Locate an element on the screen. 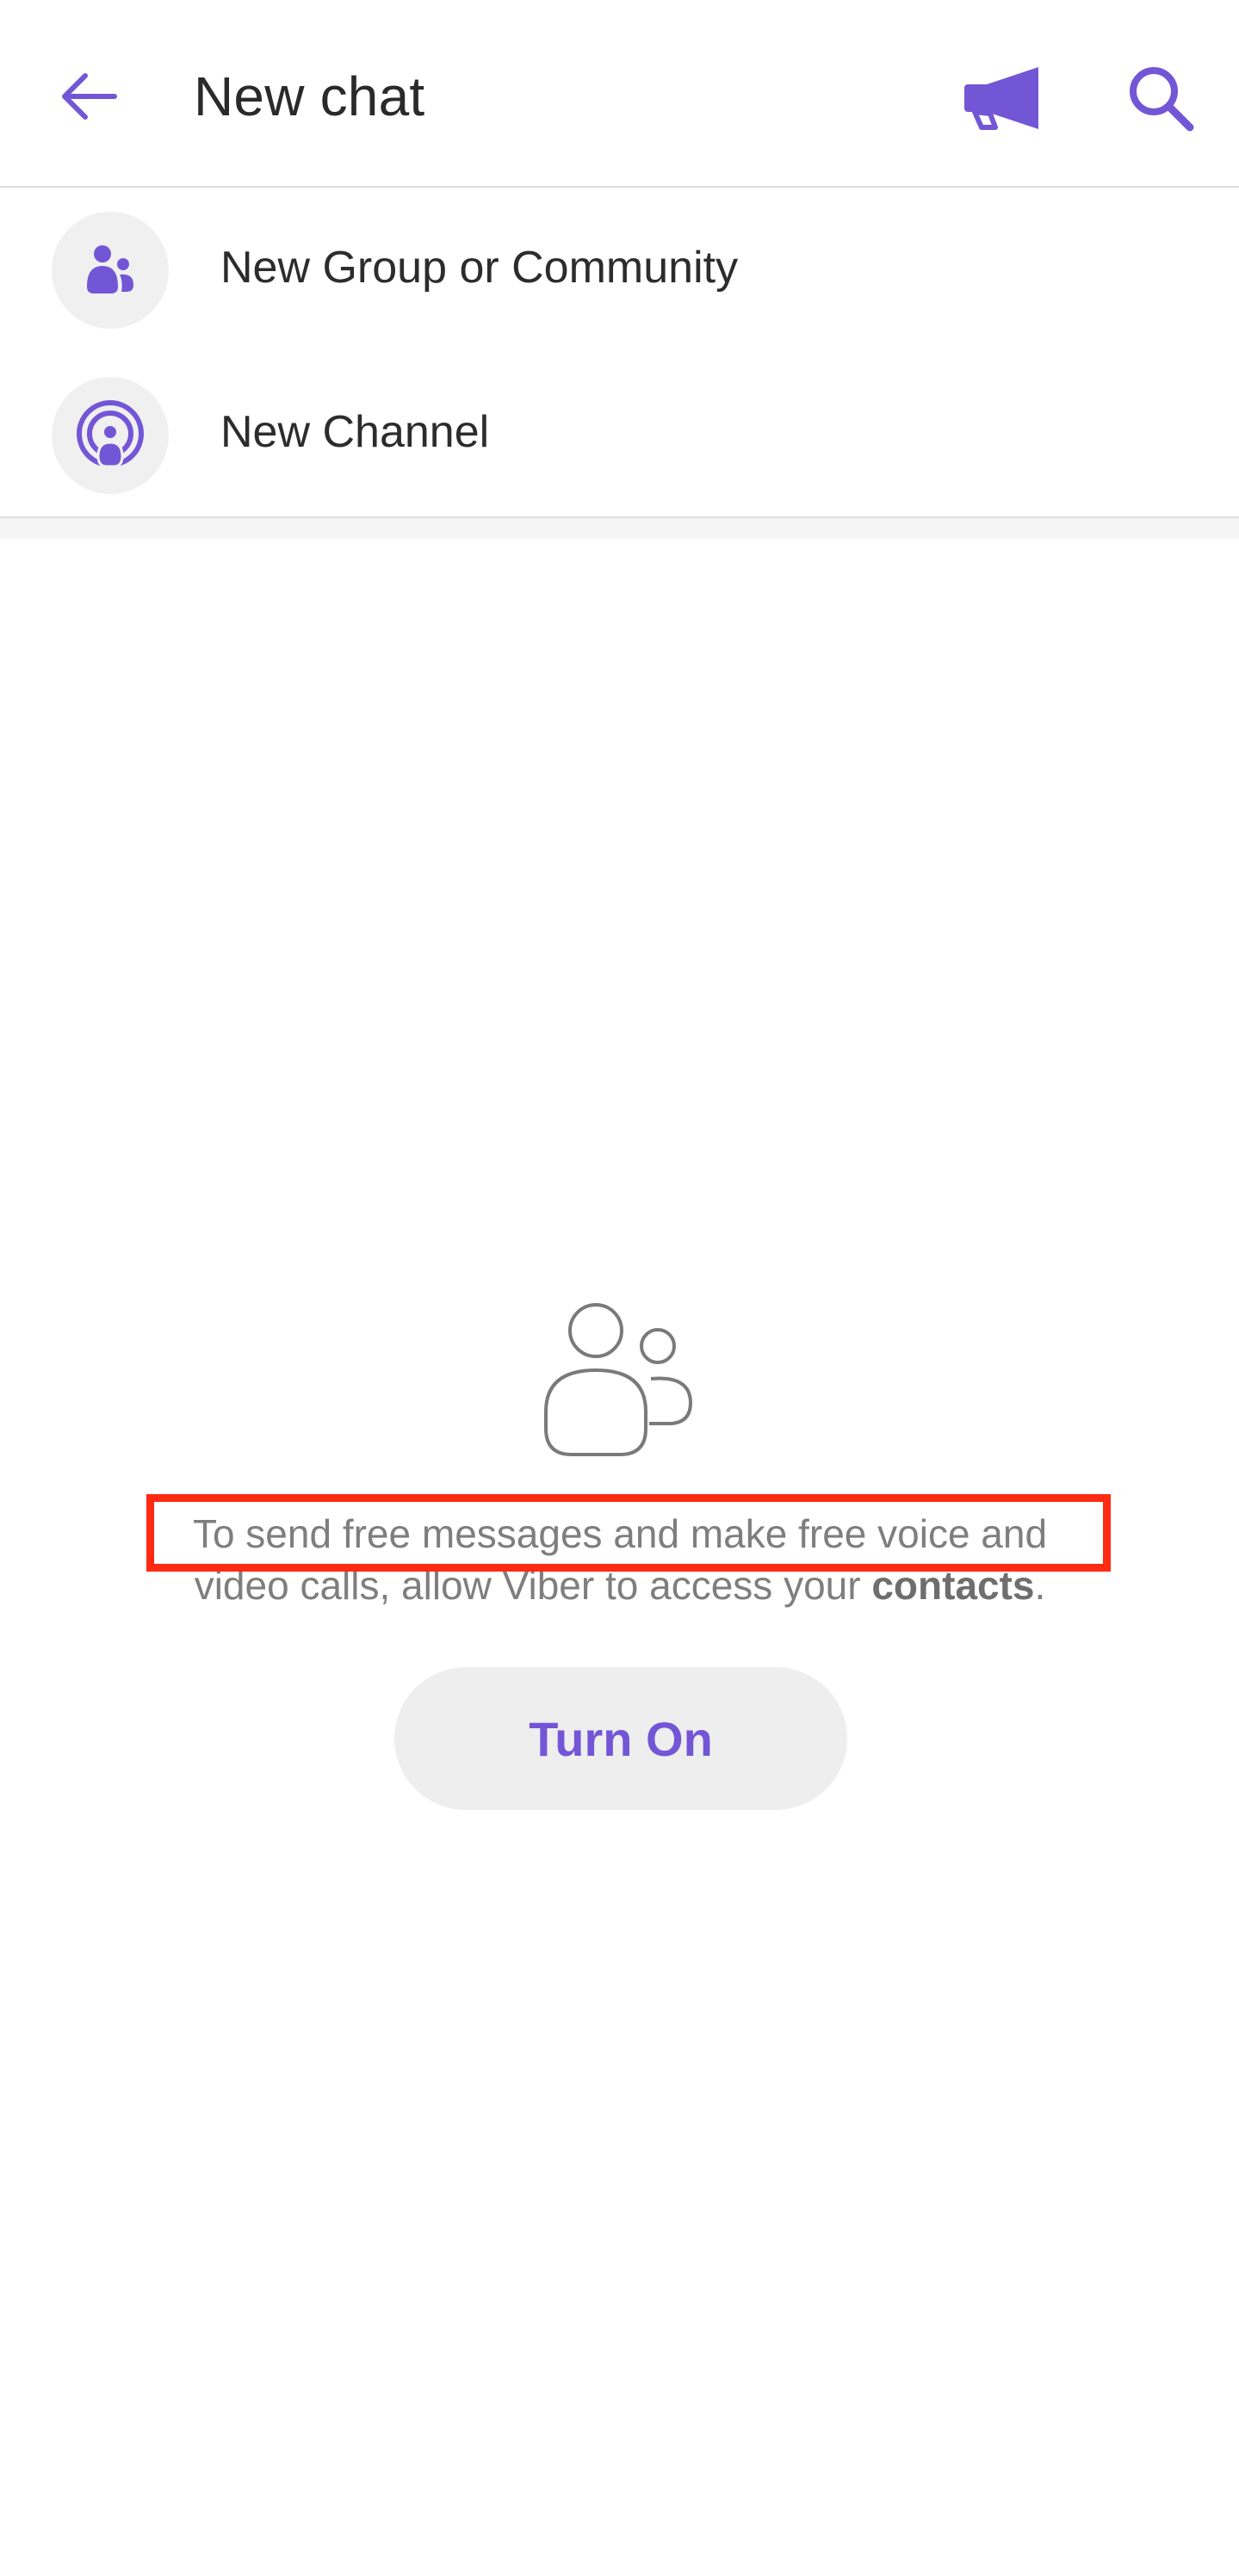 The height and width of the screenshot is (2576, 1239). channel-avatar is located at coordinates (110, 435).